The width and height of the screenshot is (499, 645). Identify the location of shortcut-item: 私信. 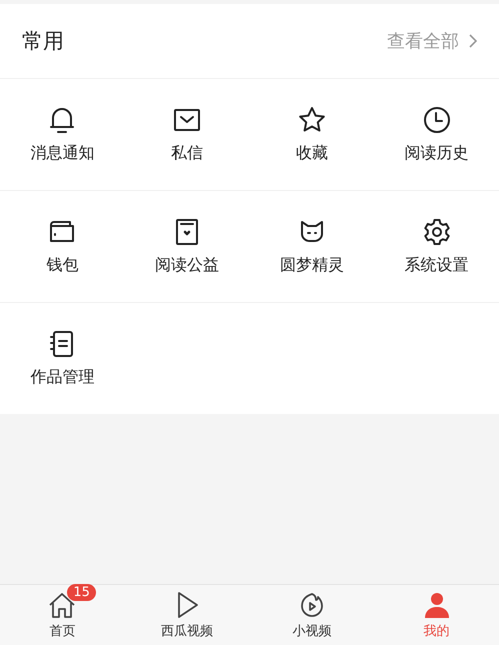
(187, 134).